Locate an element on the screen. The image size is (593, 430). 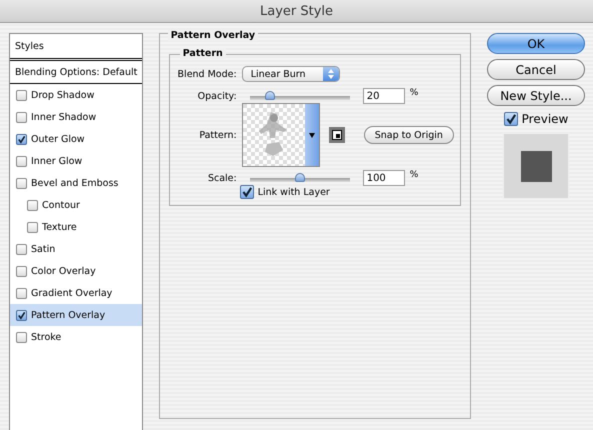
window-title: Layer Style is located at coordinates (296, 11).